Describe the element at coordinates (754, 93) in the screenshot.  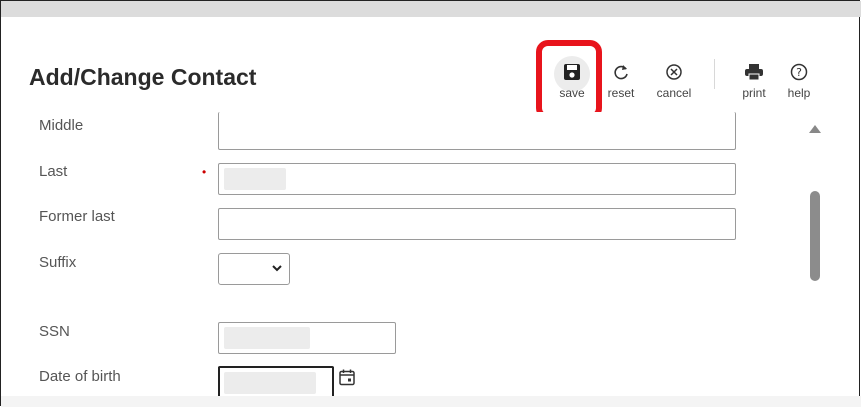
I see `print-label: print` at that location.